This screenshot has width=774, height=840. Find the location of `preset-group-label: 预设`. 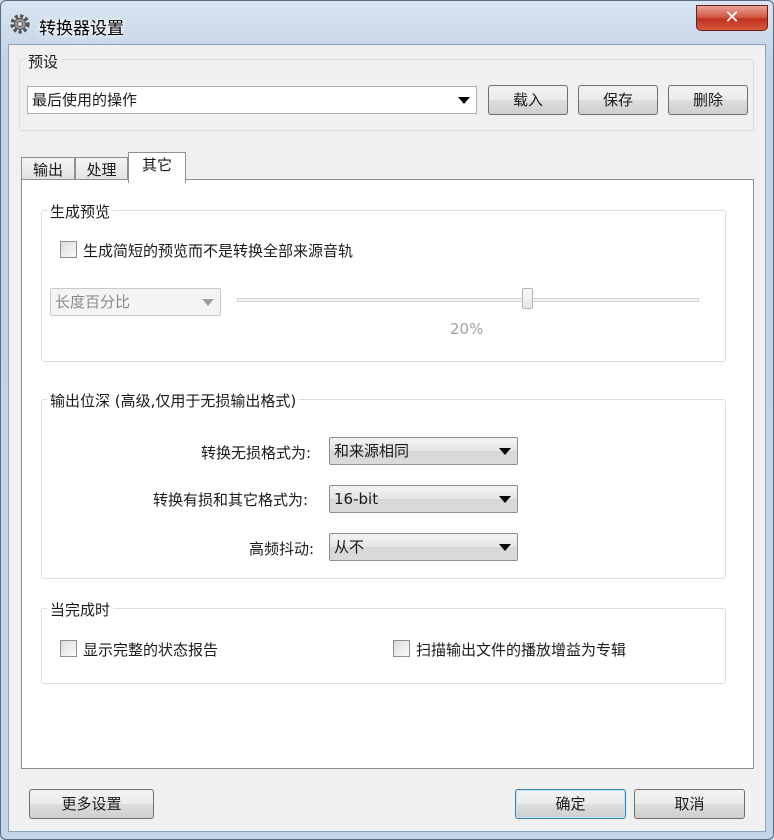

preset-group-label: 预设 is located at coordinates (43, 61).